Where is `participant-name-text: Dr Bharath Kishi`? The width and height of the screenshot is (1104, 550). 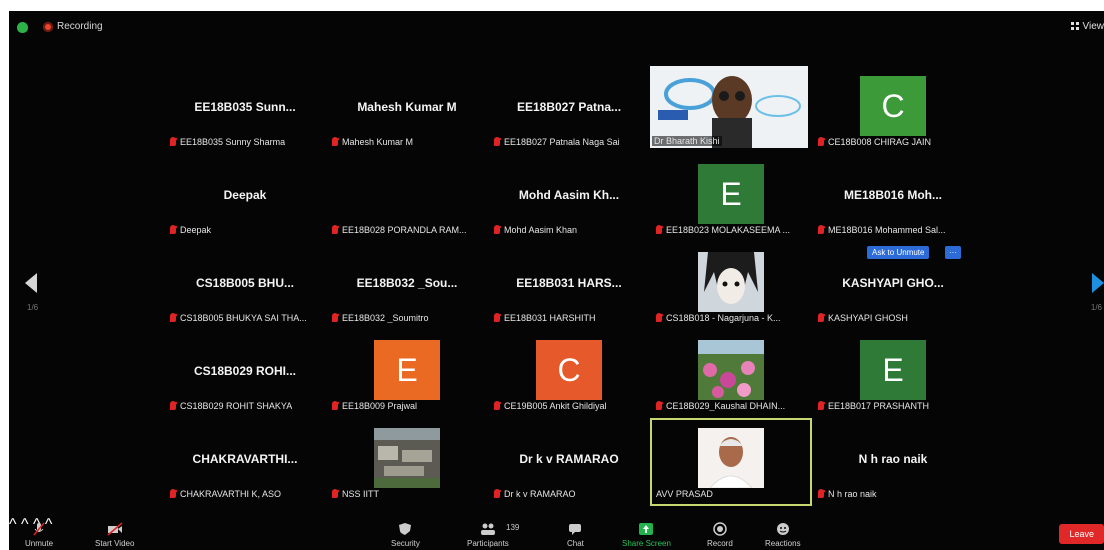
participant-name-text: Dr Bharath Kishi is located at coordinates (687, 141).